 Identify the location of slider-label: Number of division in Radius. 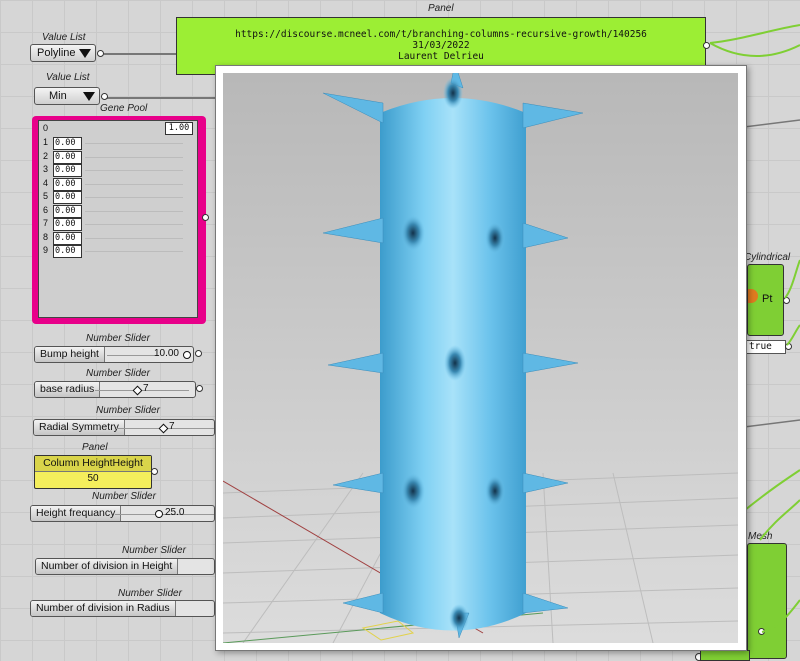
(103, 608).